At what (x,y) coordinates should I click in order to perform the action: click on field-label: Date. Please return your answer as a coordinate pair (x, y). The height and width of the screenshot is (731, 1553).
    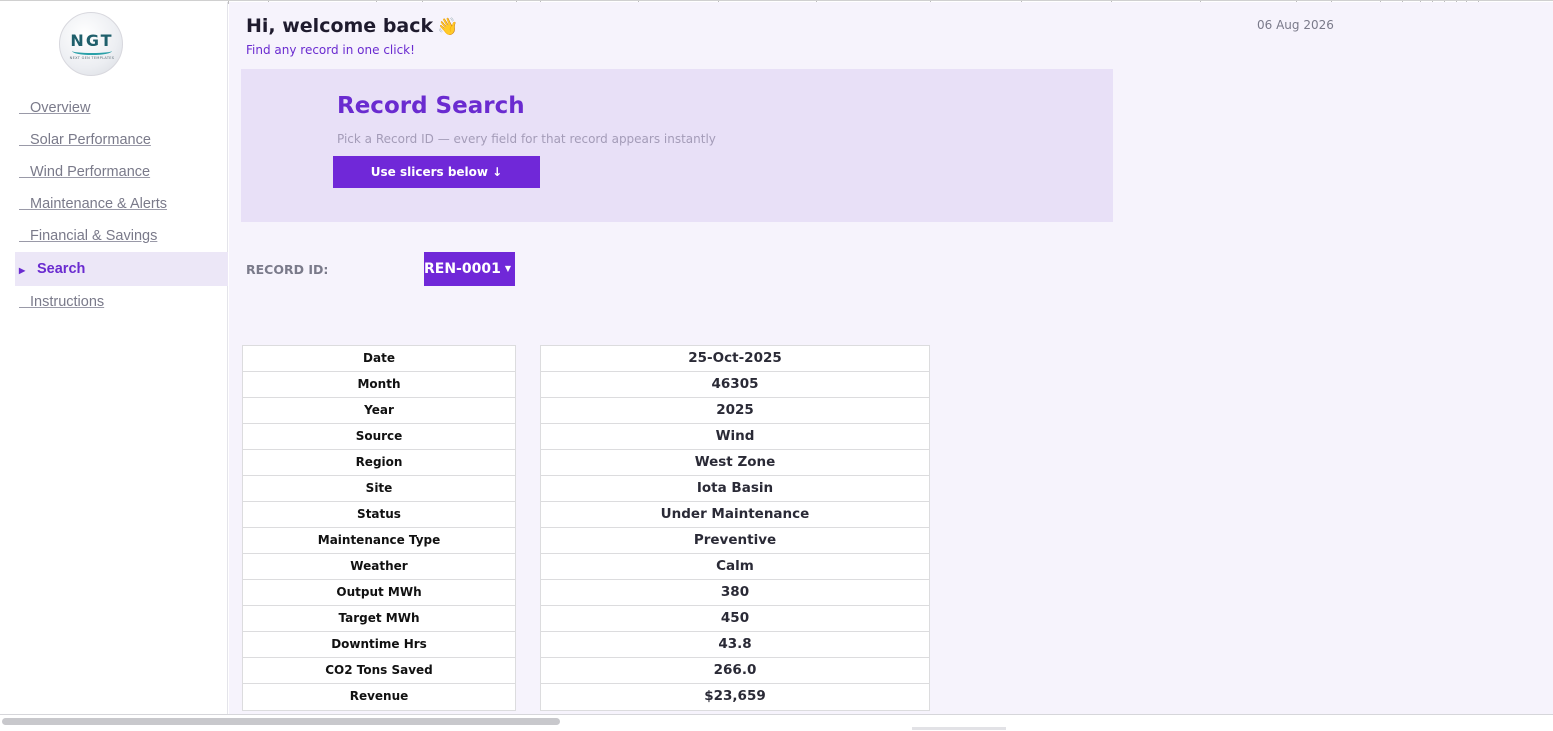
    Looking at the image, I should click on (379, 359).